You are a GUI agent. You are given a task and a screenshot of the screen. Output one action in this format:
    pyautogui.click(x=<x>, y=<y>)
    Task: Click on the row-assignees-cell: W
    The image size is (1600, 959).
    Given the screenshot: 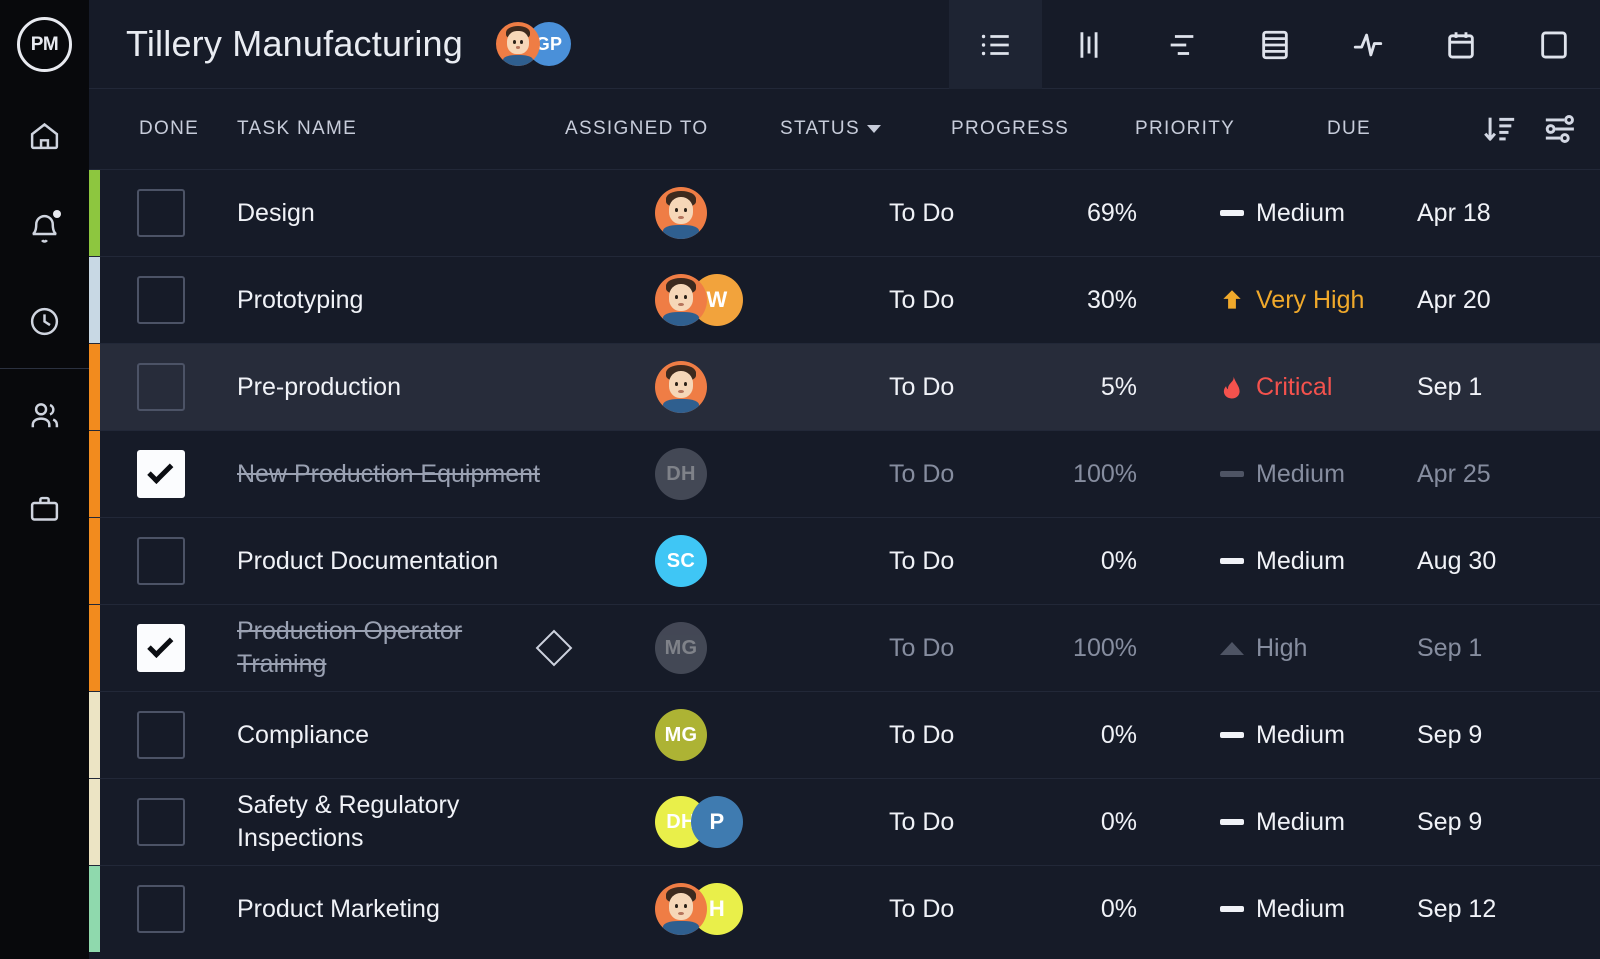 What is the action you would take?
    pyautogui.click(x=699, y=300)
    